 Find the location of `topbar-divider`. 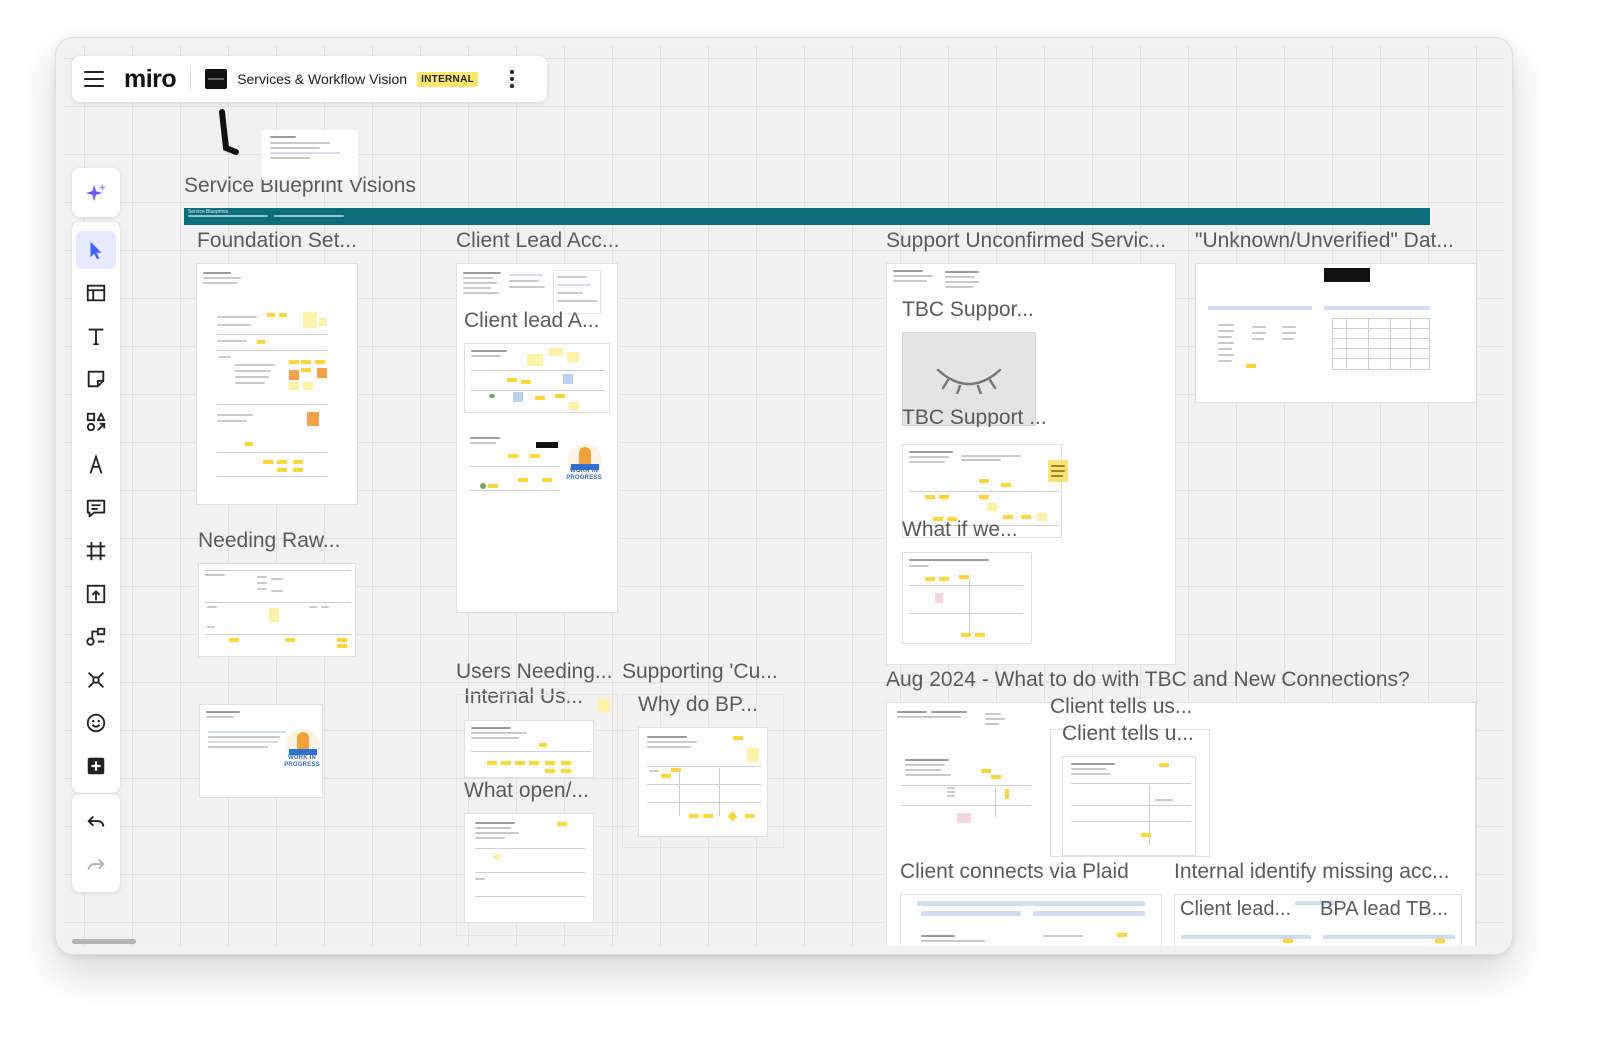

topbar-divider is located at coordinates (191, 79).